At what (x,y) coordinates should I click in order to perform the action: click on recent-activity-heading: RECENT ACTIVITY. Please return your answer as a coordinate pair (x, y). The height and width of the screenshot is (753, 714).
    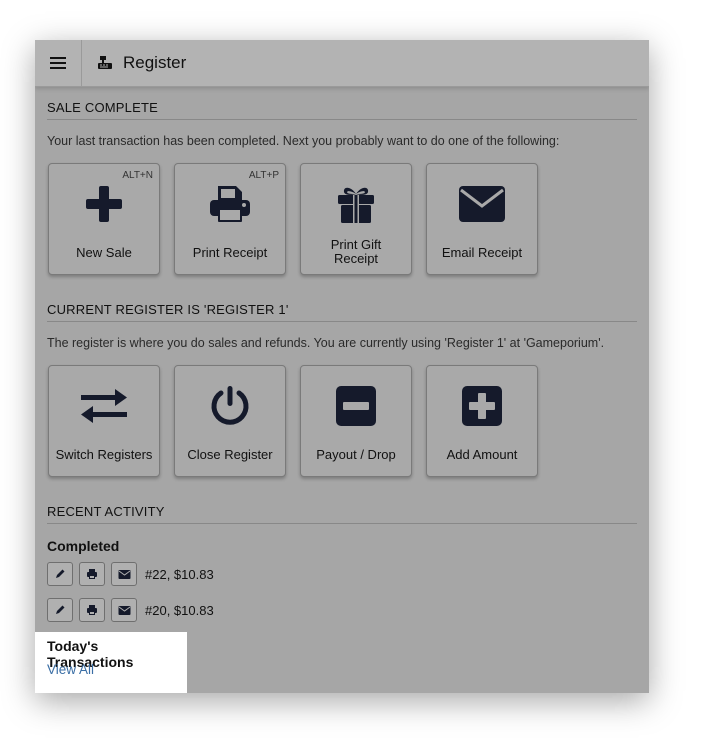
    Looking at the image, I should click on (342, 514).